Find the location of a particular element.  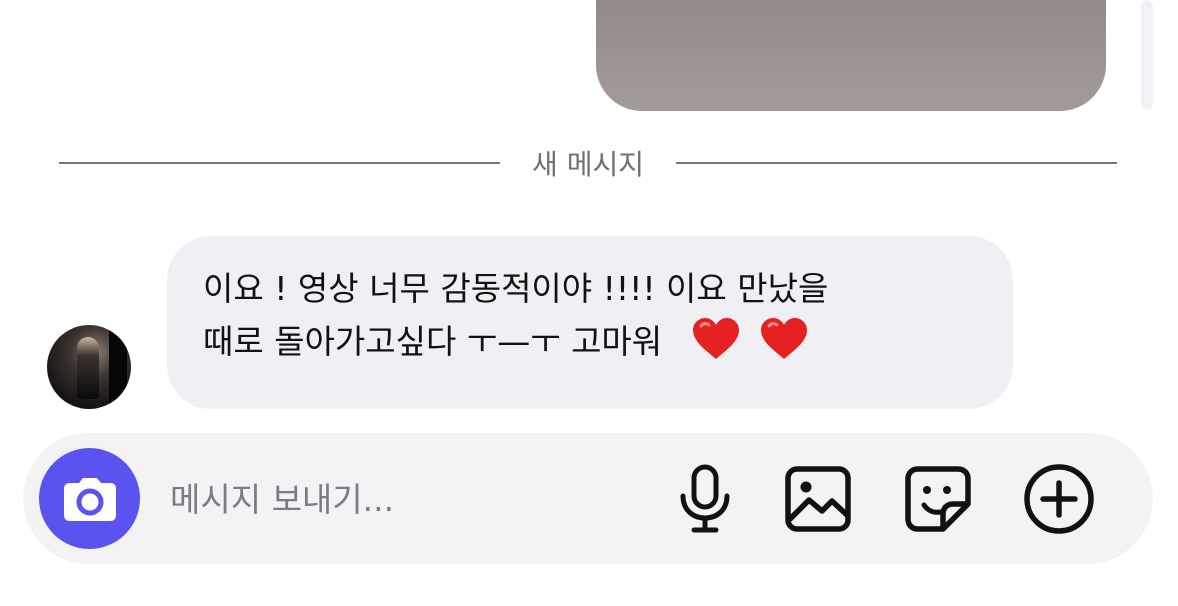

shared-media-thumbnail is located at coordinates (851, 55).